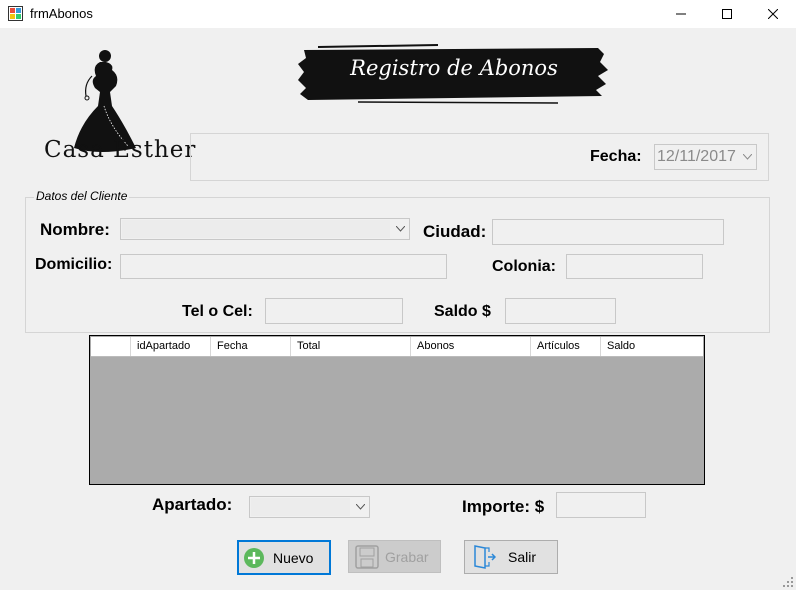 The image size is (796, 590). What do you see at coordinates (75, 229) in the screenshot?
I see `nombre-label: Nombre:` at bounding box center [75, 229].